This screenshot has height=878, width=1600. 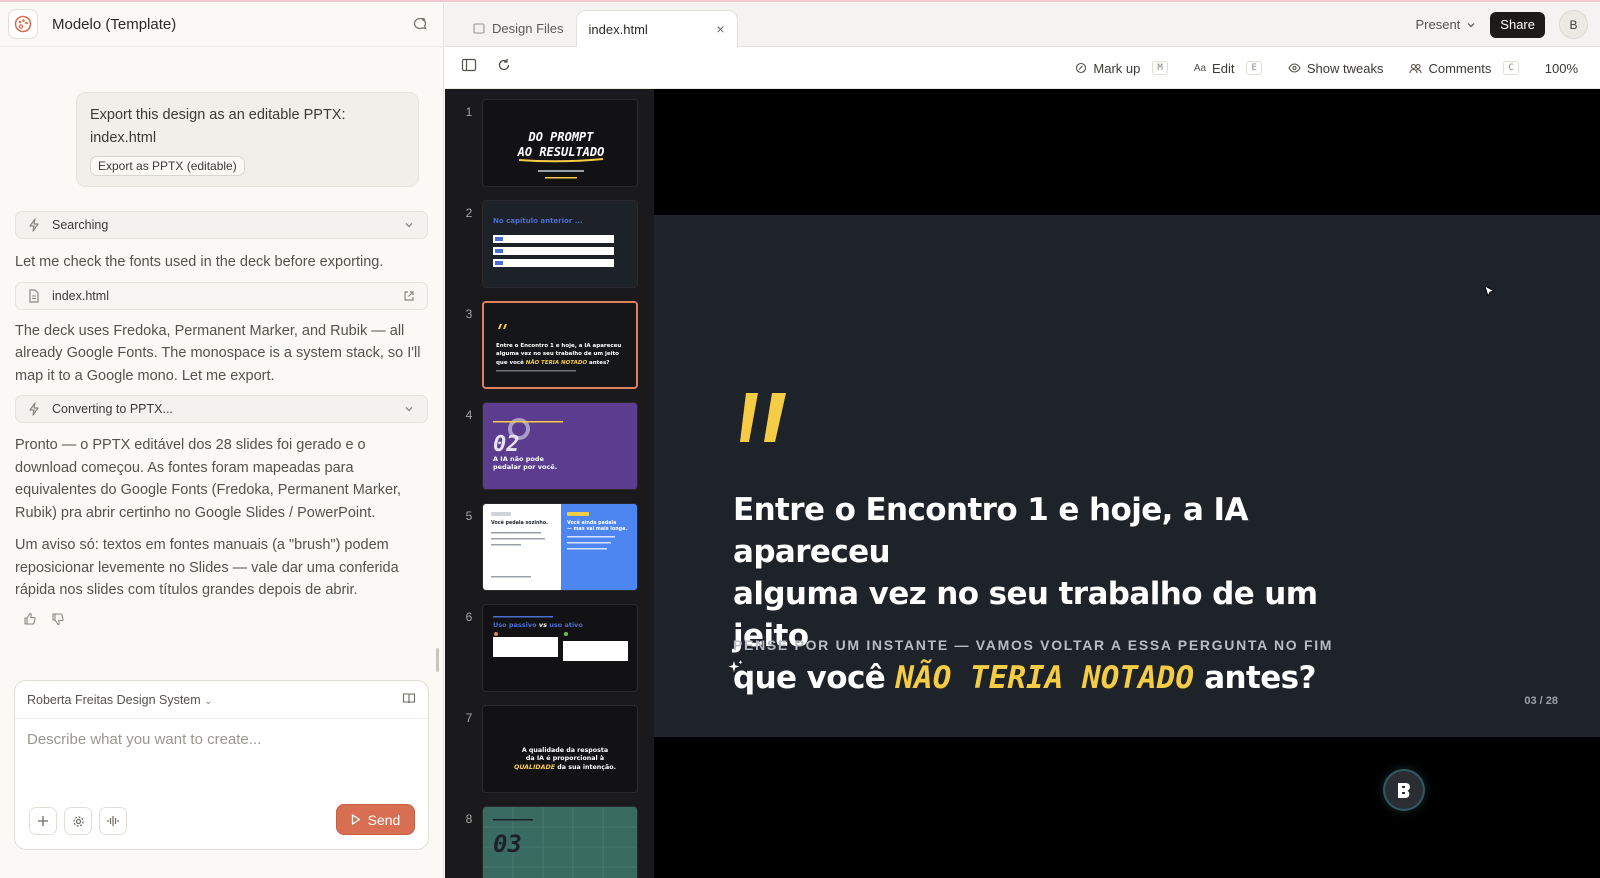 I want to click on thumbnail-item: 1 DO PROMPT AO RESULTADO, so click(x=549, y=144).